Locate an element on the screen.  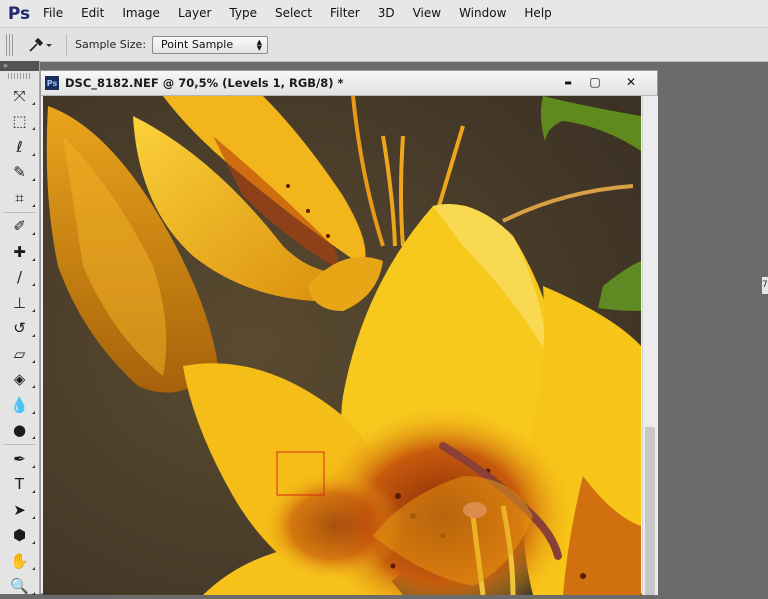
shape-tool-button: ⬢ is located at coordinates (19, 536).